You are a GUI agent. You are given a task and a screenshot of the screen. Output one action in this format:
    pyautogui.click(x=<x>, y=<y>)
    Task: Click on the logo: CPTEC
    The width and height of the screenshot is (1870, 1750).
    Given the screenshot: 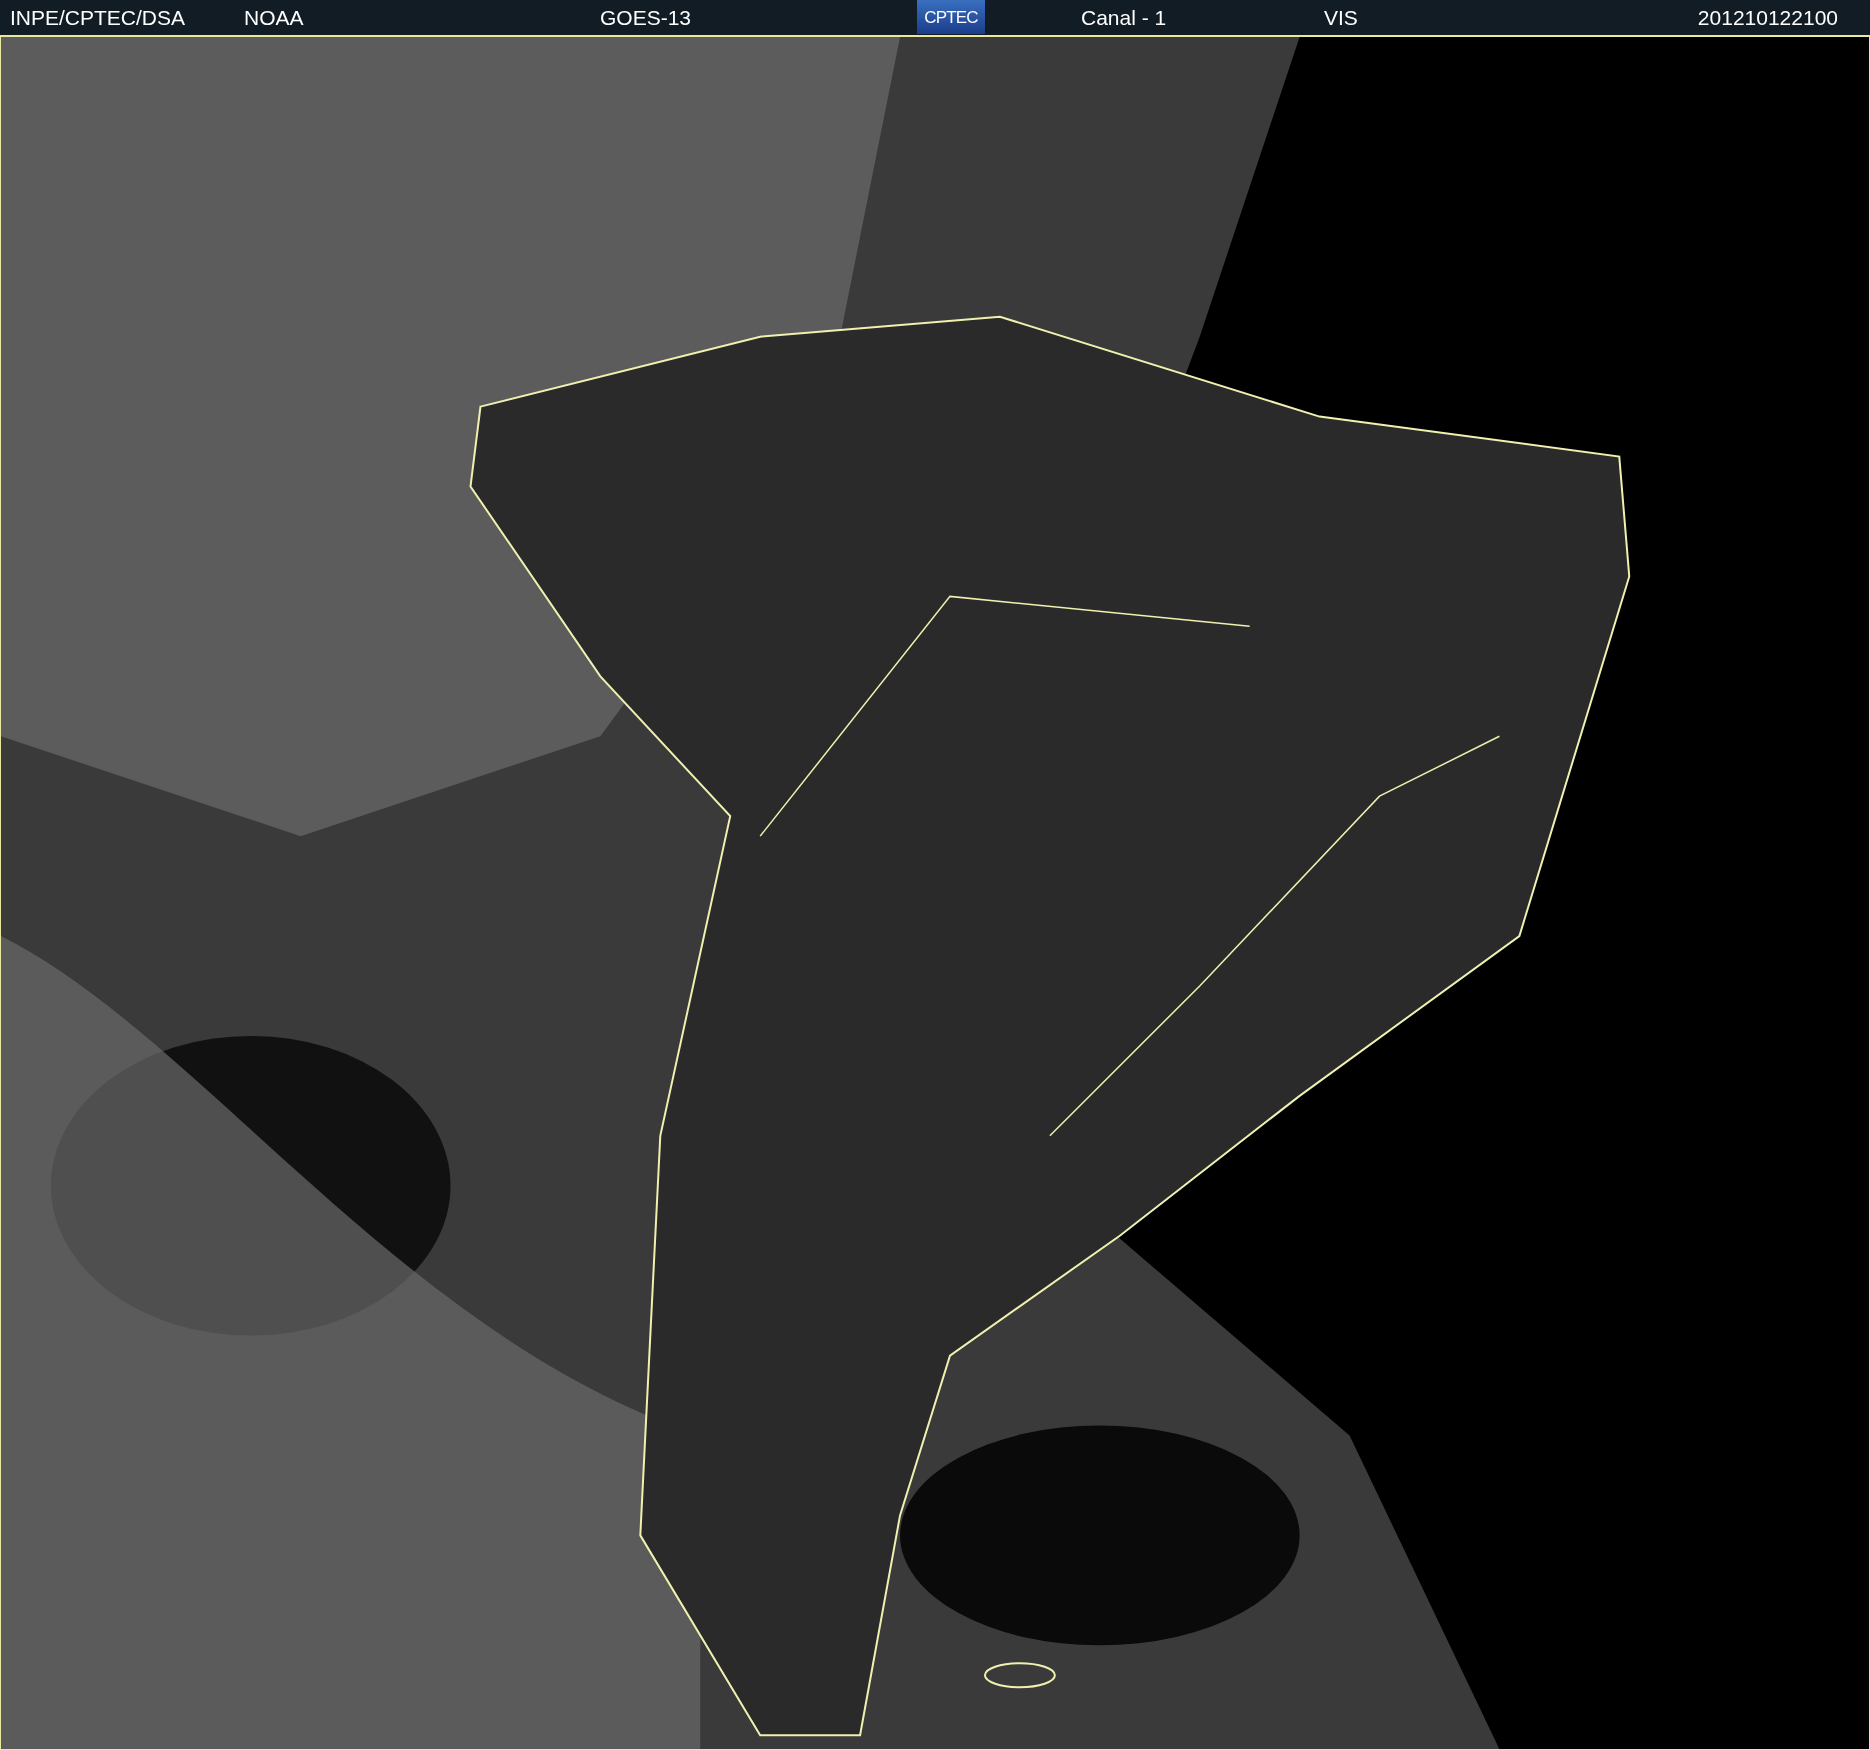 What is the action you would take?
    pyautogui.click(x=951, y=17)
    